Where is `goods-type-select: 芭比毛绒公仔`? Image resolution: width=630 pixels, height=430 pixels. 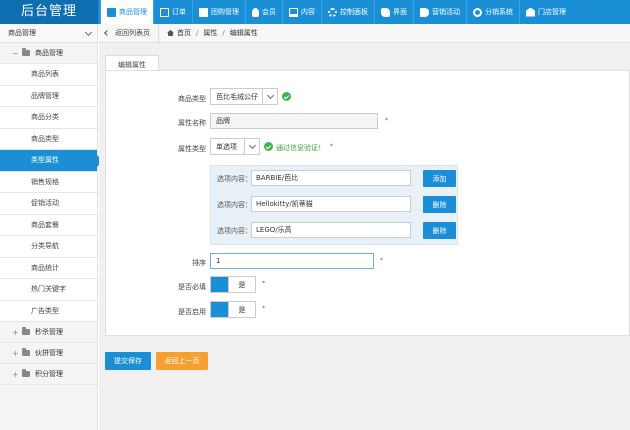
goods-type-select: 芭比毛绒公仔 is located at coordinates (244, 96).